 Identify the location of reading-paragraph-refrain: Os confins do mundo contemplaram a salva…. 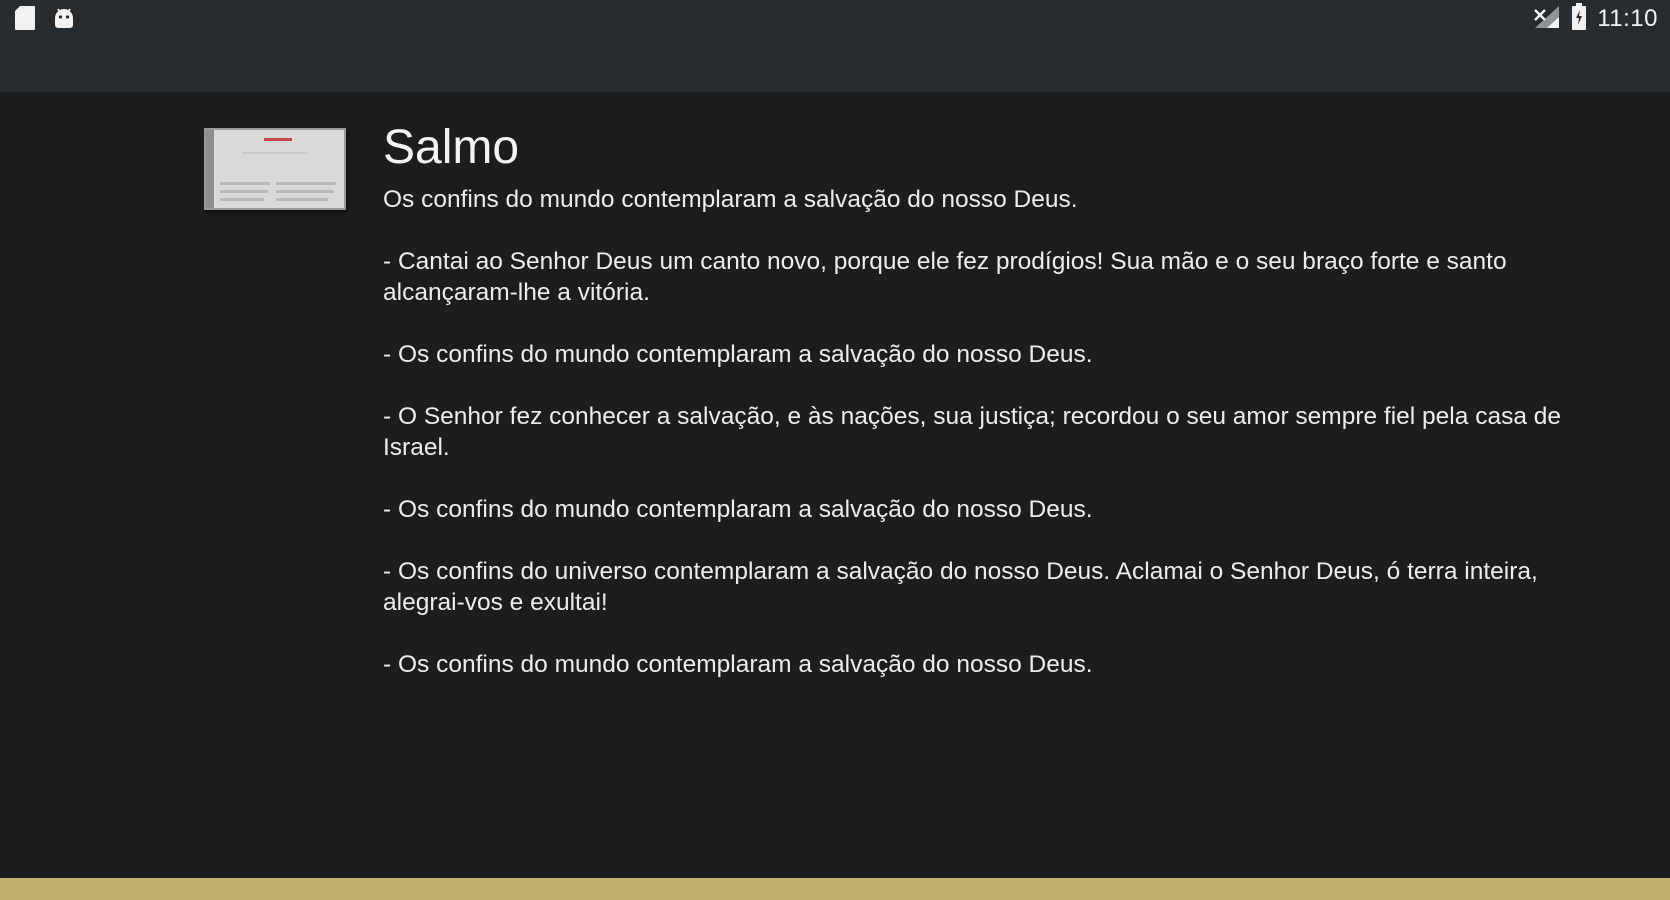
(730, 199).